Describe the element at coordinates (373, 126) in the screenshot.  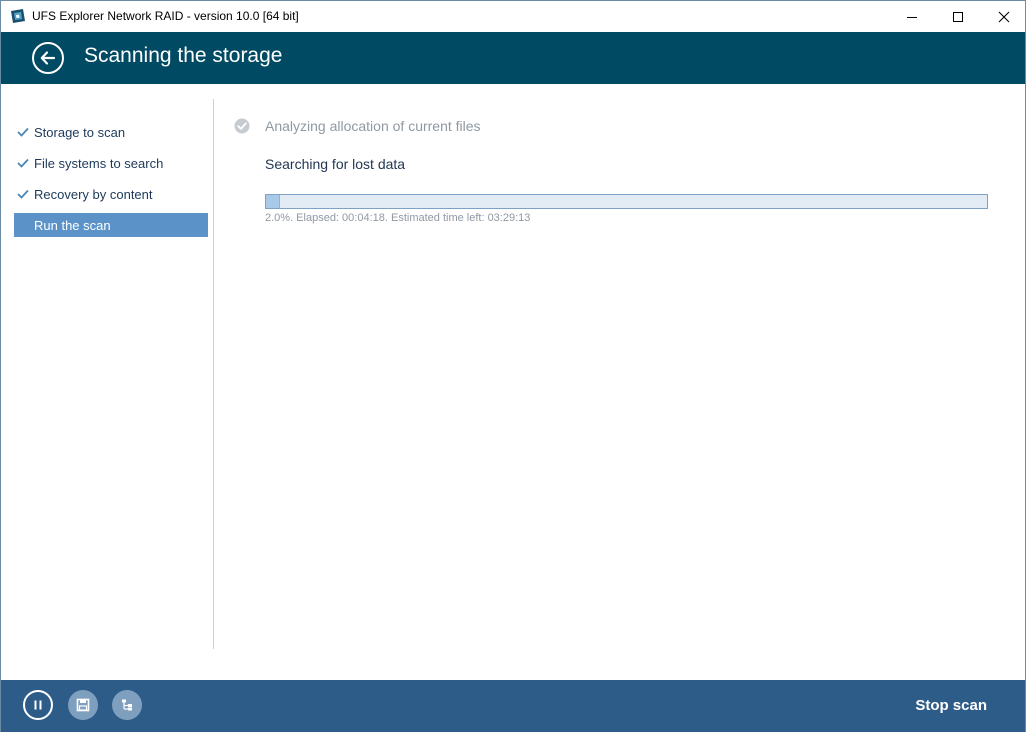
I see `completed-phase-label: Analyzing allocation of current files` at that location.